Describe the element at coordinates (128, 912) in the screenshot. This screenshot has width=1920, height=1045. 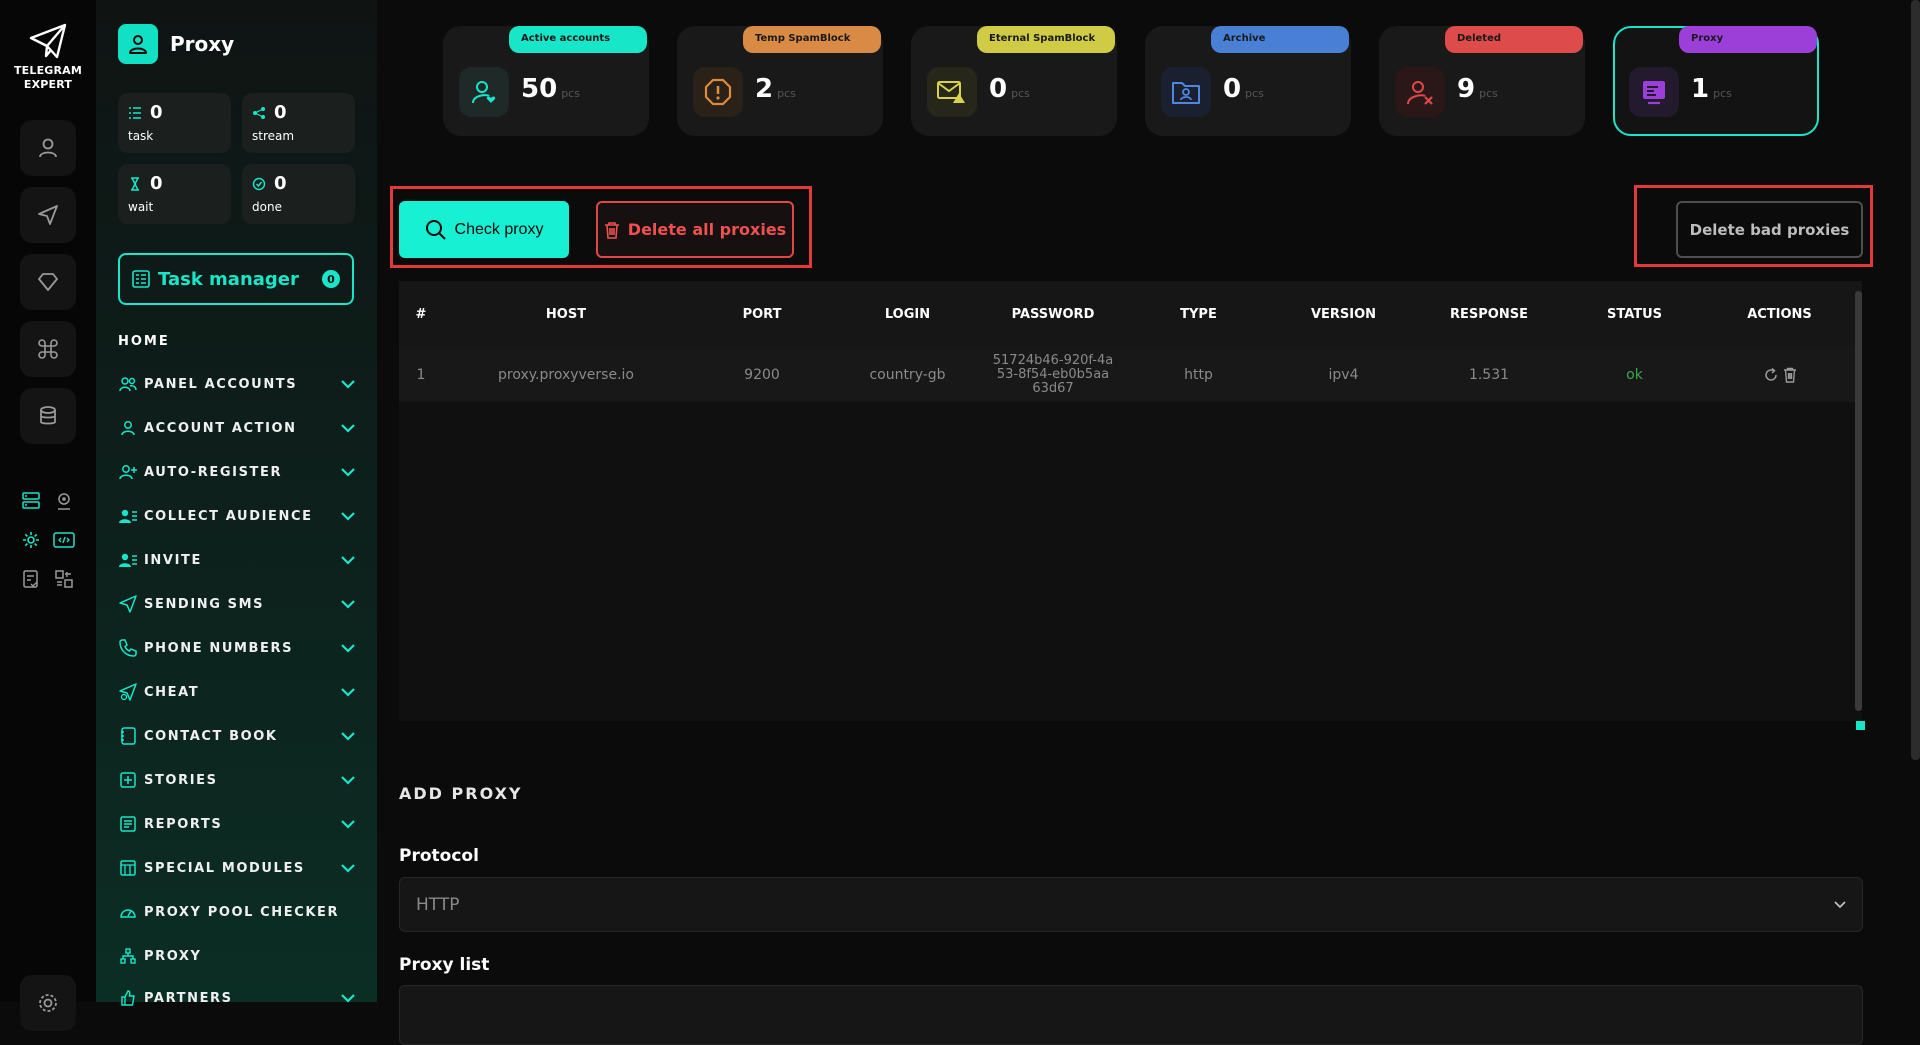
I see `gauge-icon` at that location.